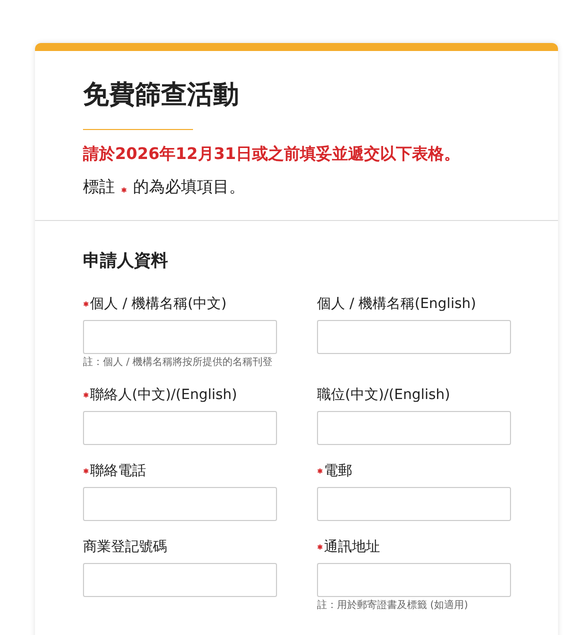  What do you see at coordinates (124, 189) in the screenshot?
I see `required-asterisk-icon` at bounding box center [124, 189].